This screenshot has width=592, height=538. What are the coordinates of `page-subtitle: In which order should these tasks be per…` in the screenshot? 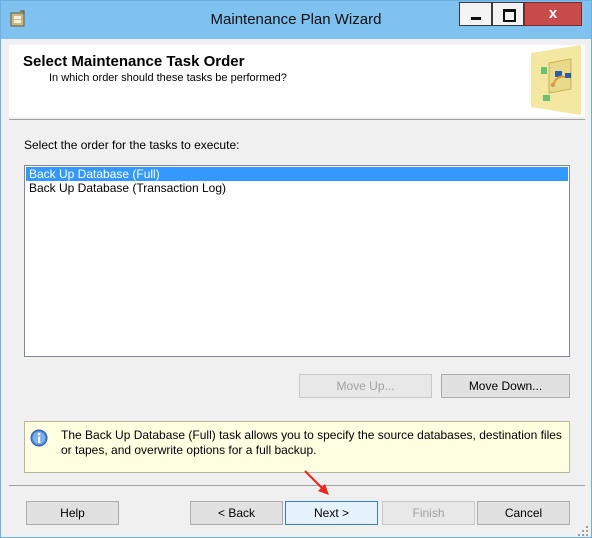 It's located at (168, 78).